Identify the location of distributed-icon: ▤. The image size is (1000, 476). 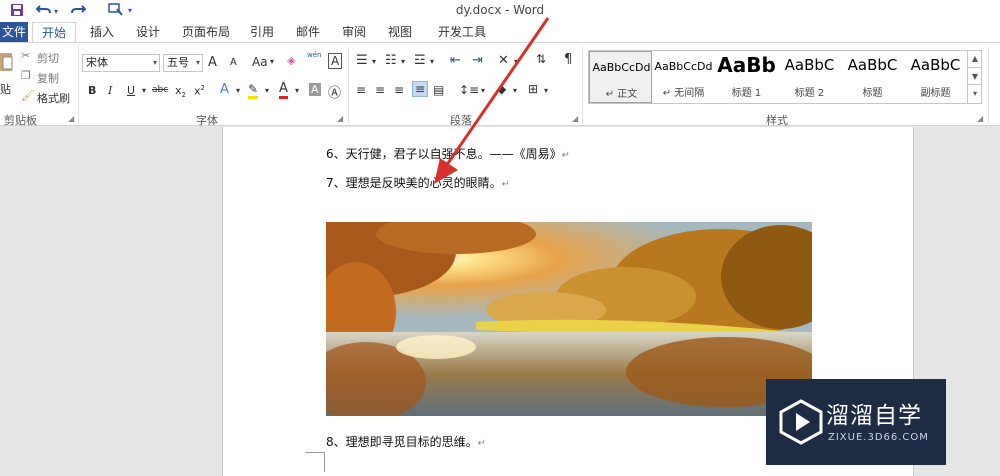
(438, 90).